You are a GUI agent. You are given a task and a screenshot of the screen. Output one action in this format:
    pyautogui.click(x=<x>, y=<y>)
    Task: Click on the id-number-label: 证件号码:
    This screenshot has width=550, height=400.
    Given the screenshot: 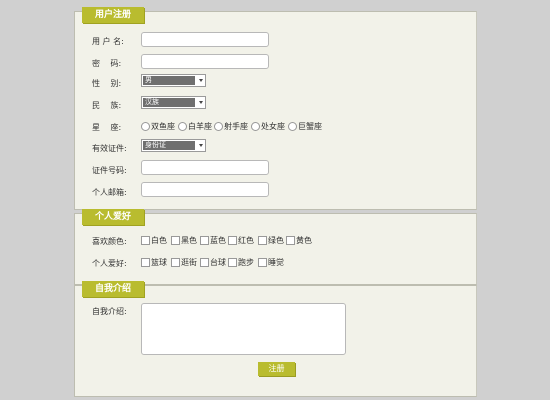 What is the action you would take?
    pyautogui.click(x=109, y=170)
    